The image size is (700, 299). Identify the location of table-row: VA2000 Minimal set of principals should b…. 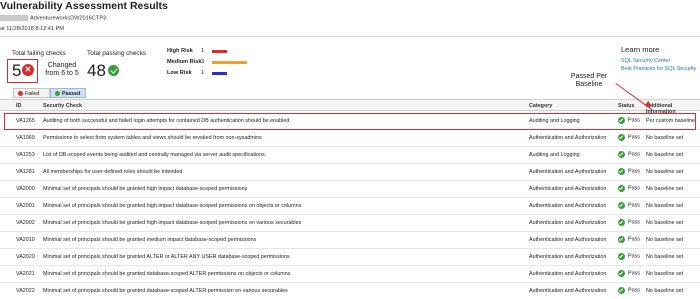
(350, 189).